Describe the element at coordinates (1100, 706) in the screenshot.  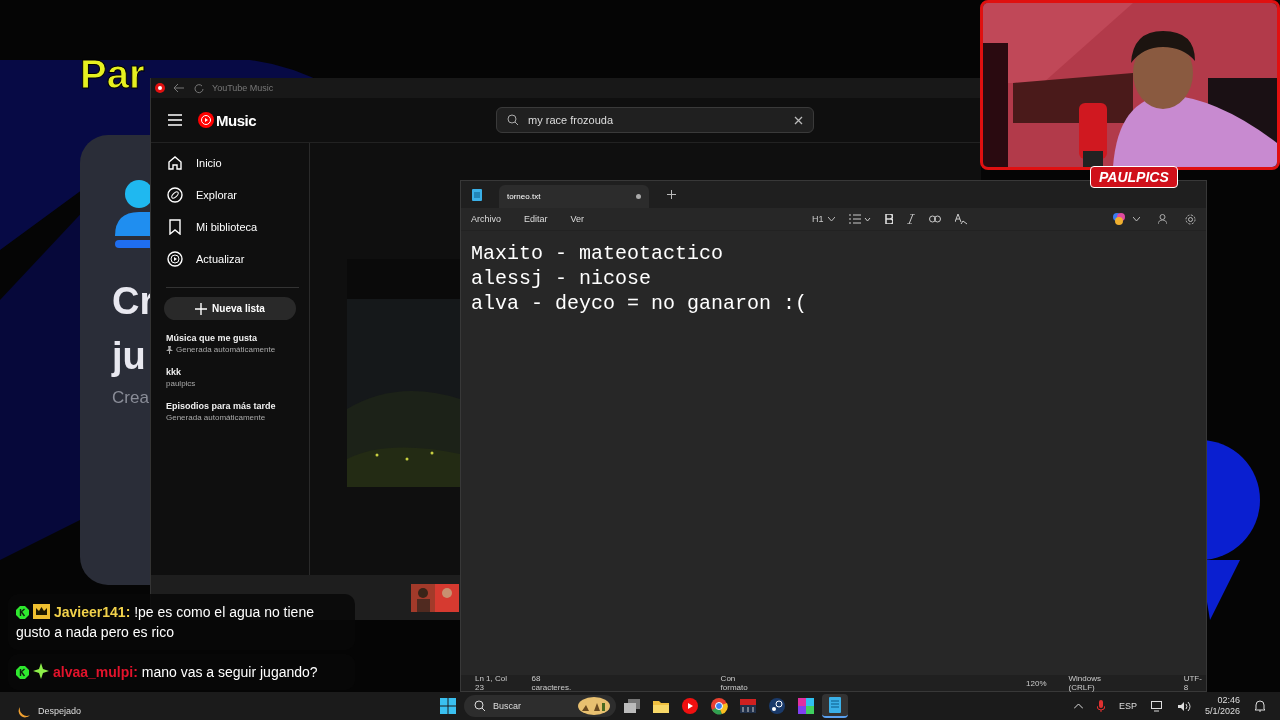
I see `microphone-icon` at that location.